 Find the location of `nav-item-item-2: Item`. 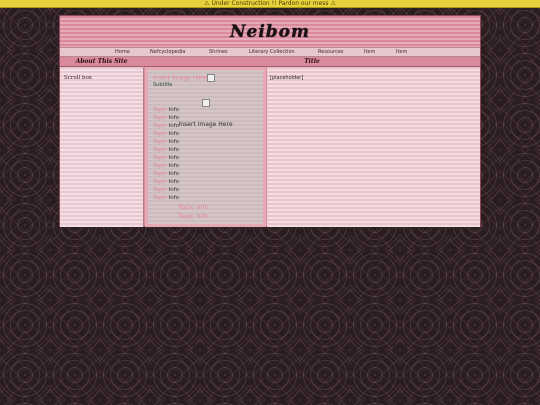

nav-item-item-2: Item is located at coordinates (401, 52).